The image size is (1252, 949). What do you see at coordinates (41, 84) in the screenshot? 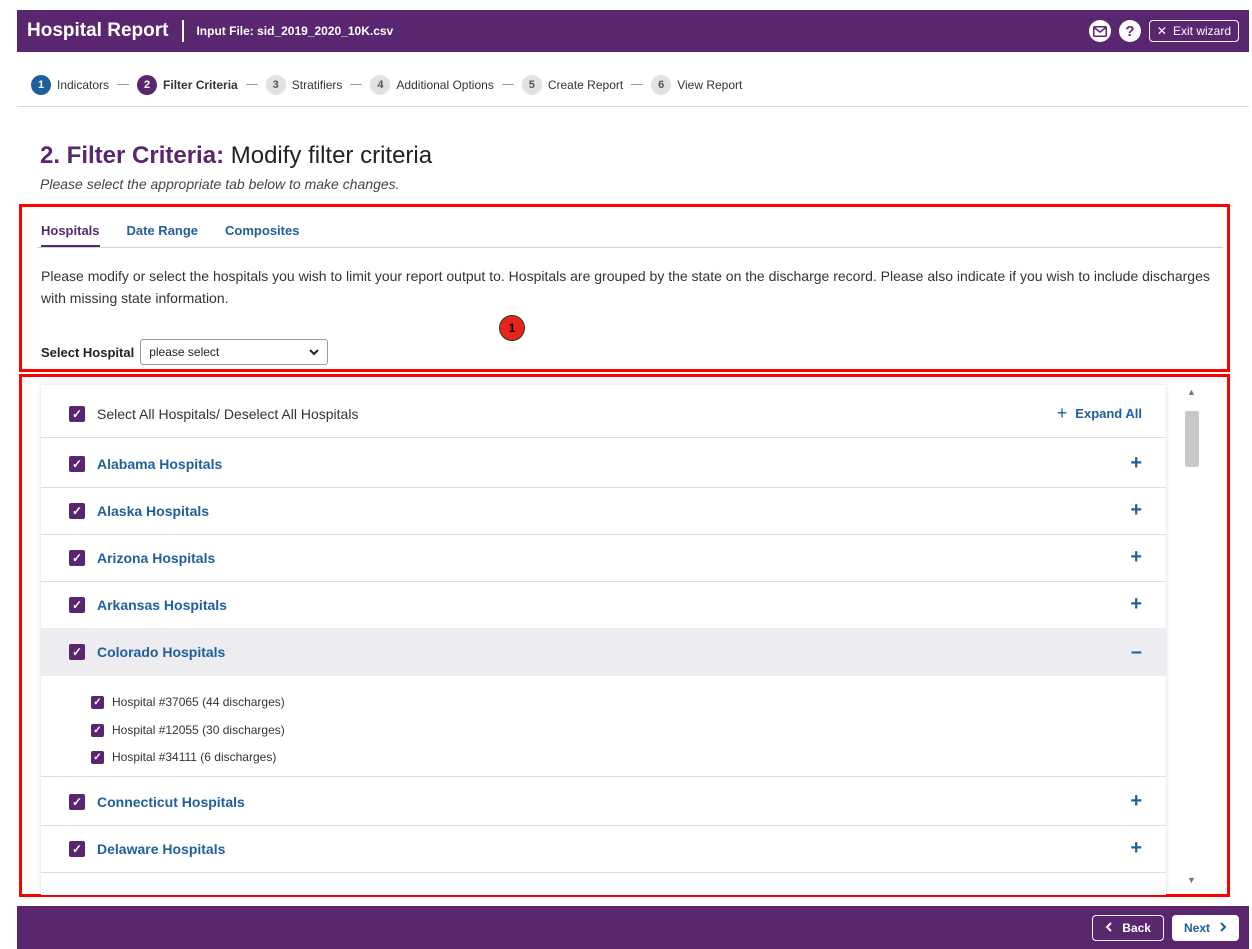
I see `step-number: 1` at bounding box center [41, 84].